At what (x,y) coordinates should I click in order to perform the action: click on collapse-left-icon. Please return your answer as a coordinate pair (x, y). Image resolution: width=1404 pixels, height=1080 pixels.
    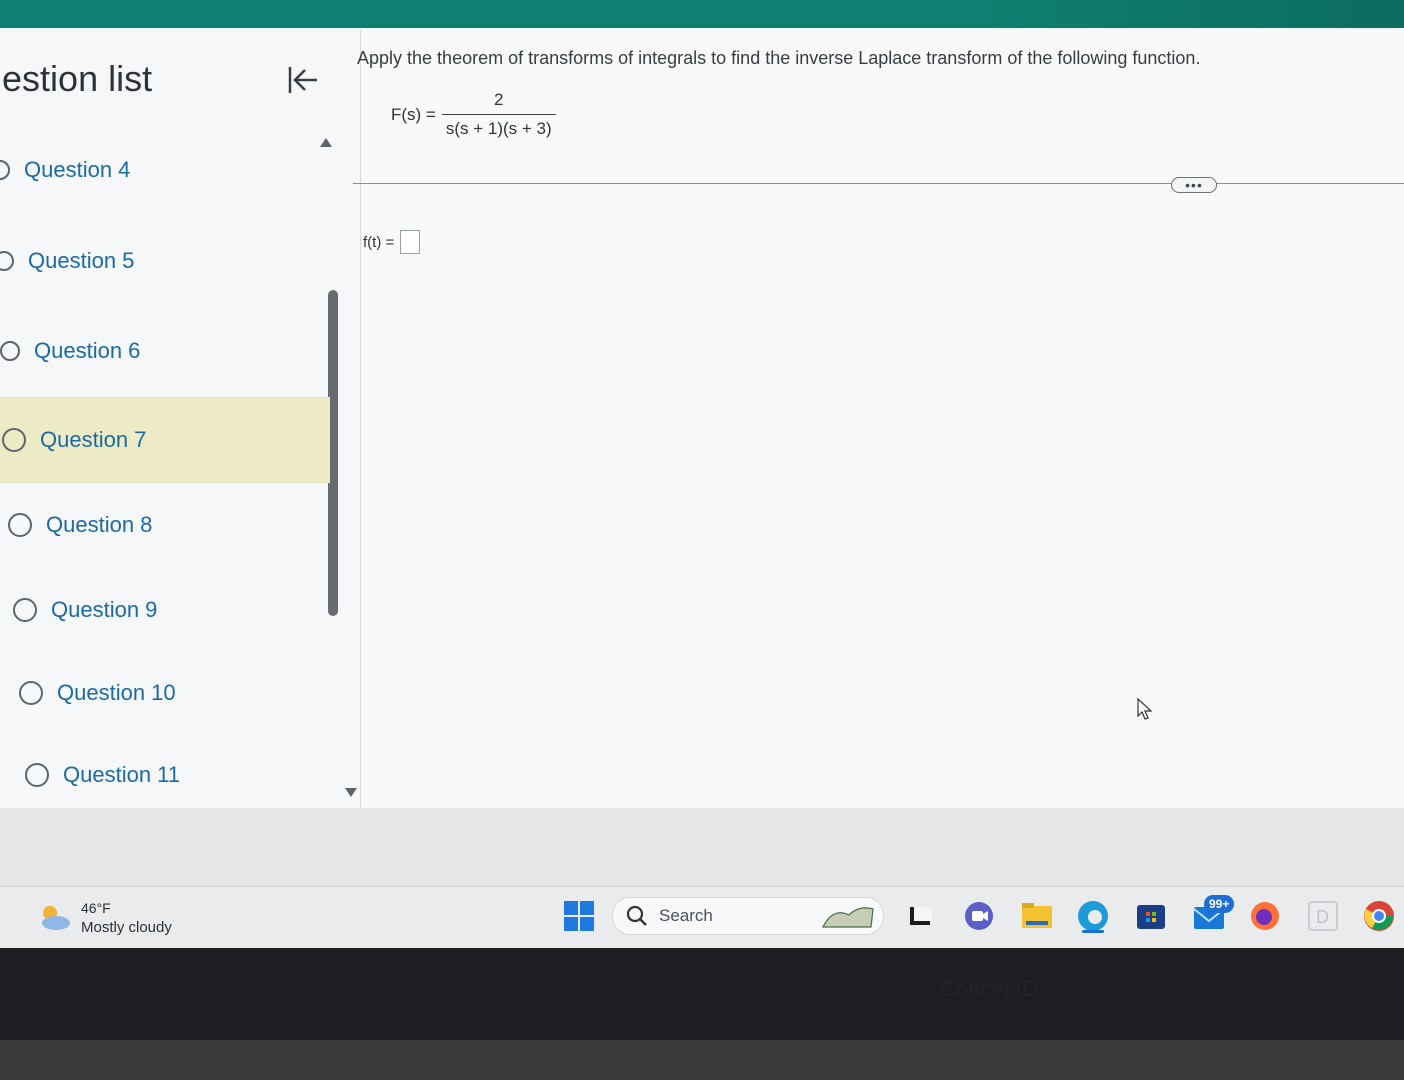
    Looking at the image, I should click on (302, 80).